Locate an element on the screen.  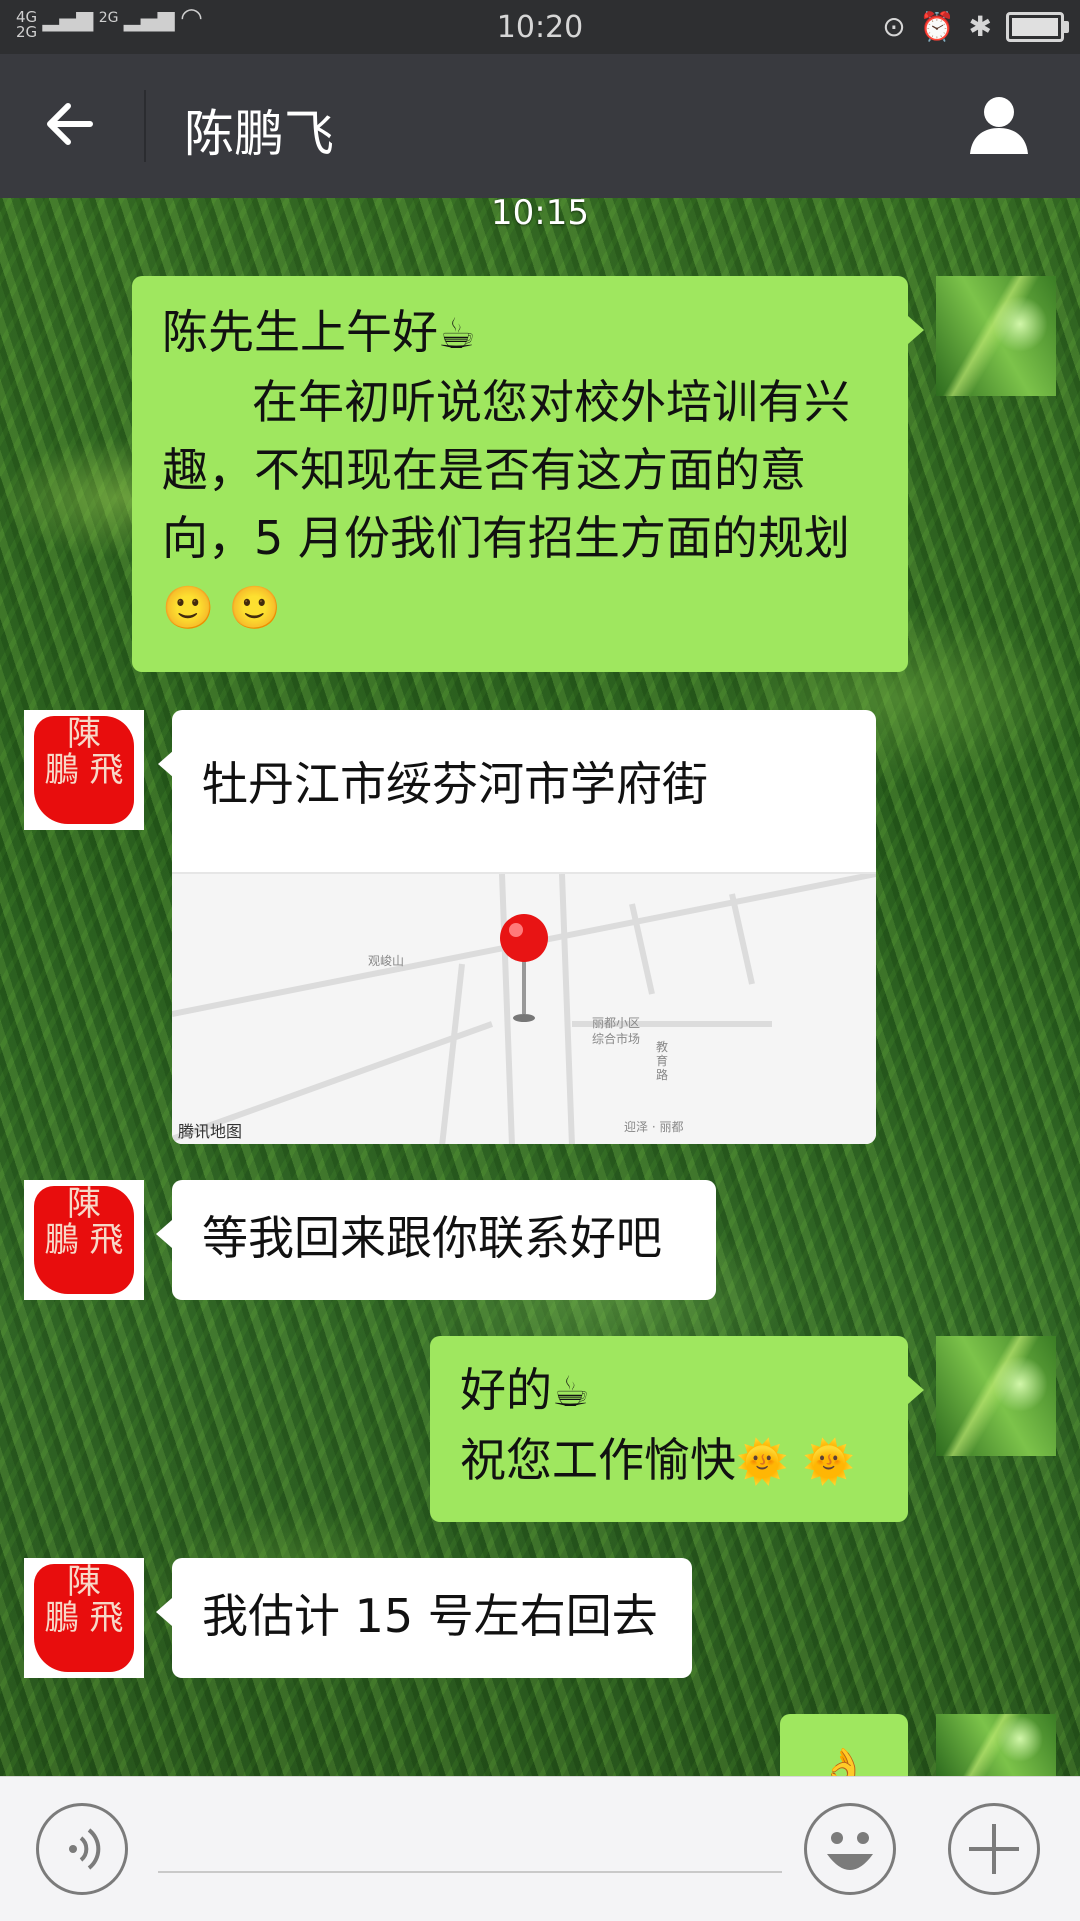
smiley-icon is located at coordinates (850, 1851).